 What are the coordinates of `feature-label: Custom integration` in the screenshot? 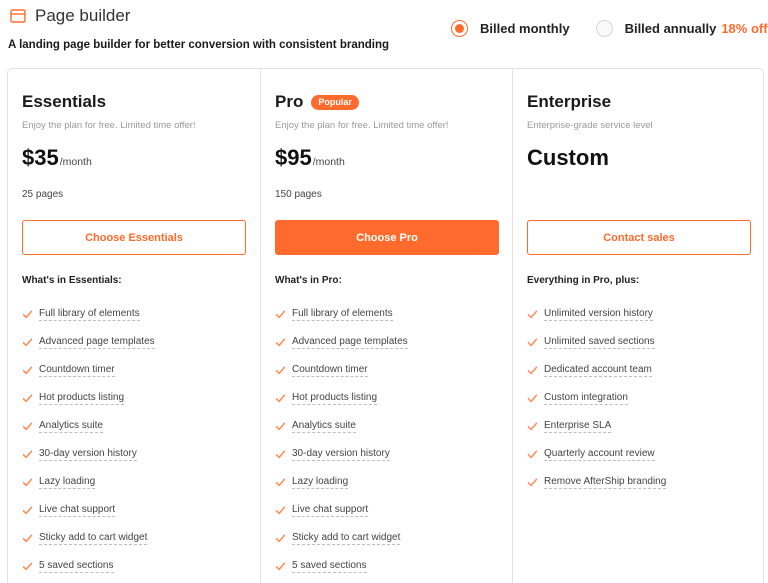 It's located at (586, 398).